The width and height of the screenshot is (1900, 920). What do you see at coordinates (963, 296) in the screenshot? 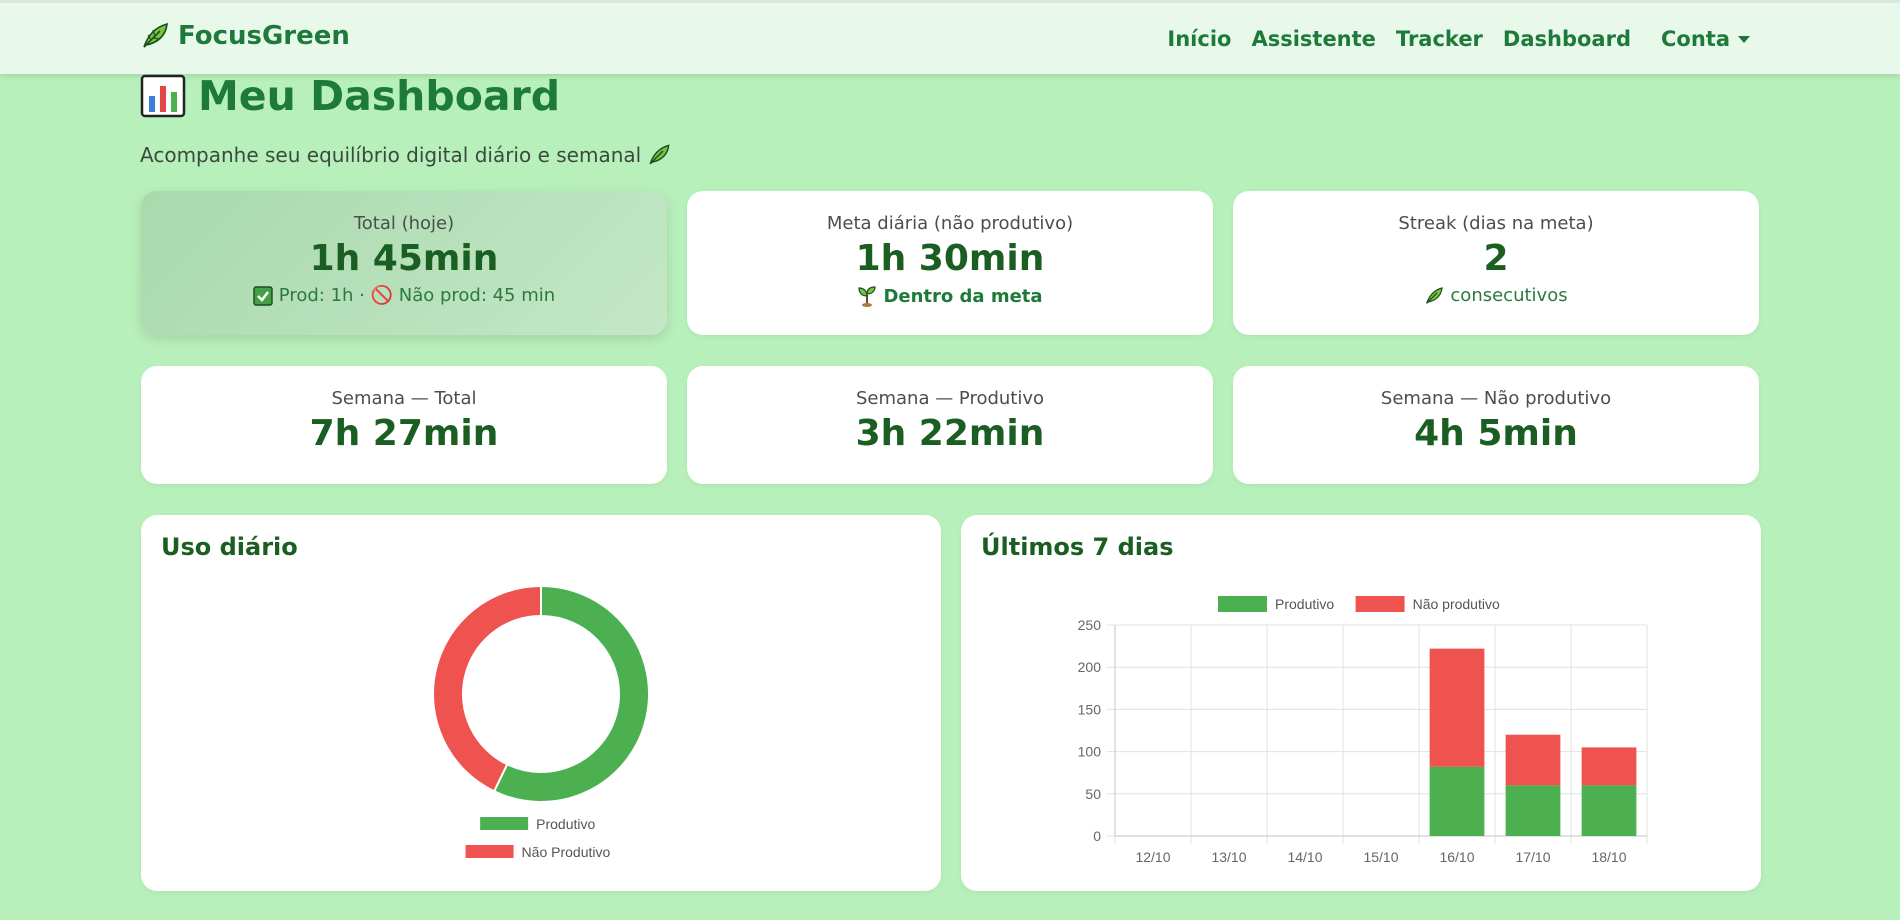
I see `goal-status-text: Dentro da meta` at bounding box center [963, 296].